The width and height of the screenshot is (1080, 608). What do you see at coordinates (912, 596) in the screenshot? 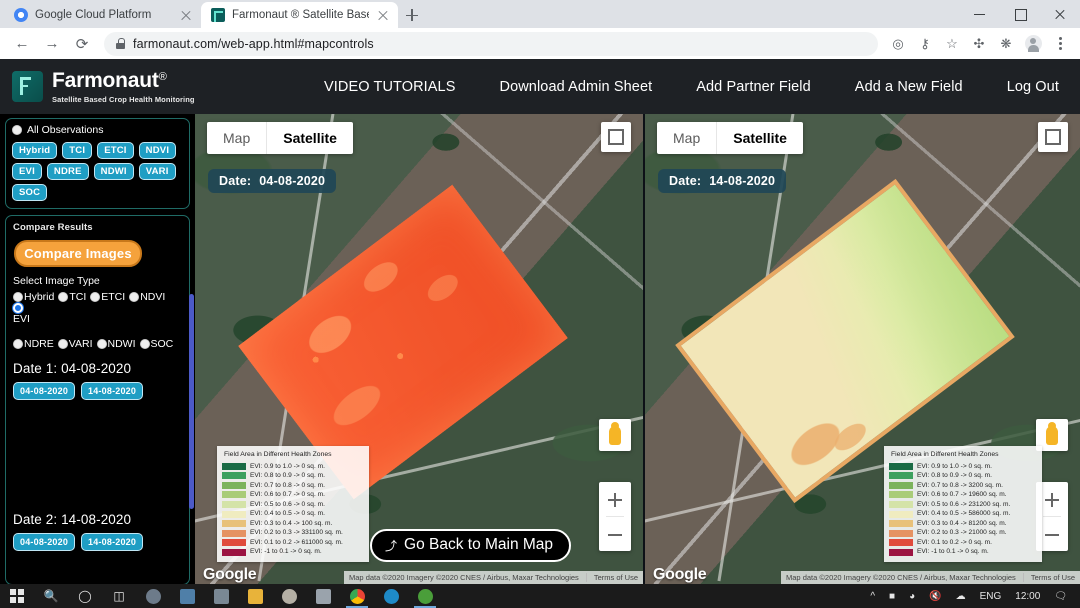
I see `wifi-icon: ◕` at bounding box center [912, 596].